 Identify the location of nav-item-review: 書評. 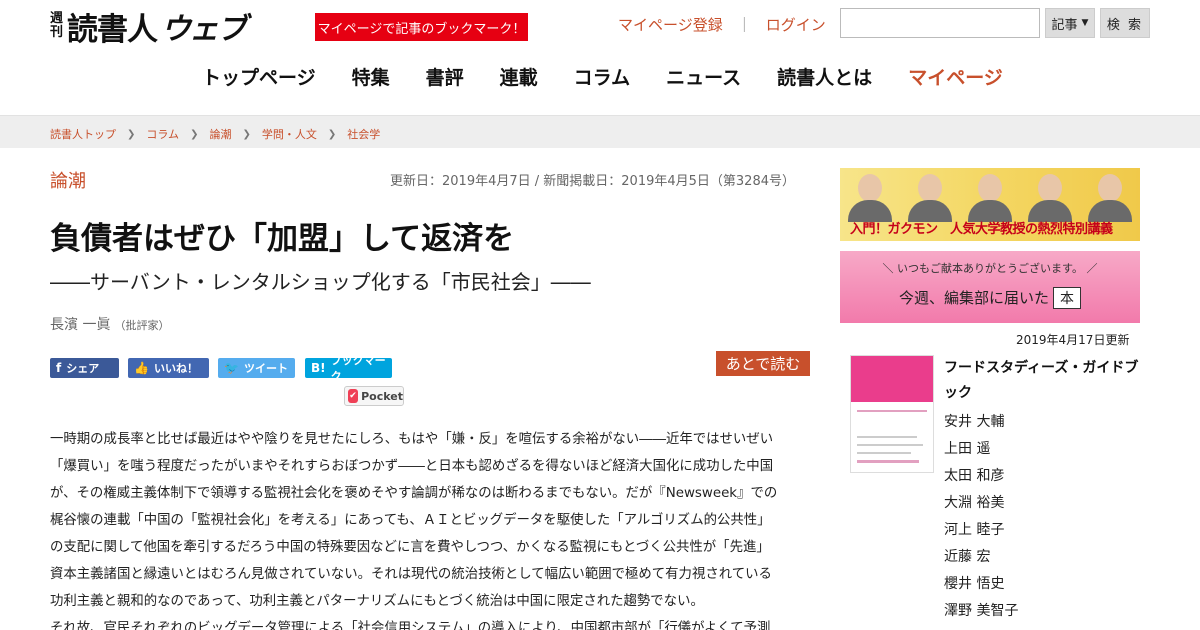
(445, 76).